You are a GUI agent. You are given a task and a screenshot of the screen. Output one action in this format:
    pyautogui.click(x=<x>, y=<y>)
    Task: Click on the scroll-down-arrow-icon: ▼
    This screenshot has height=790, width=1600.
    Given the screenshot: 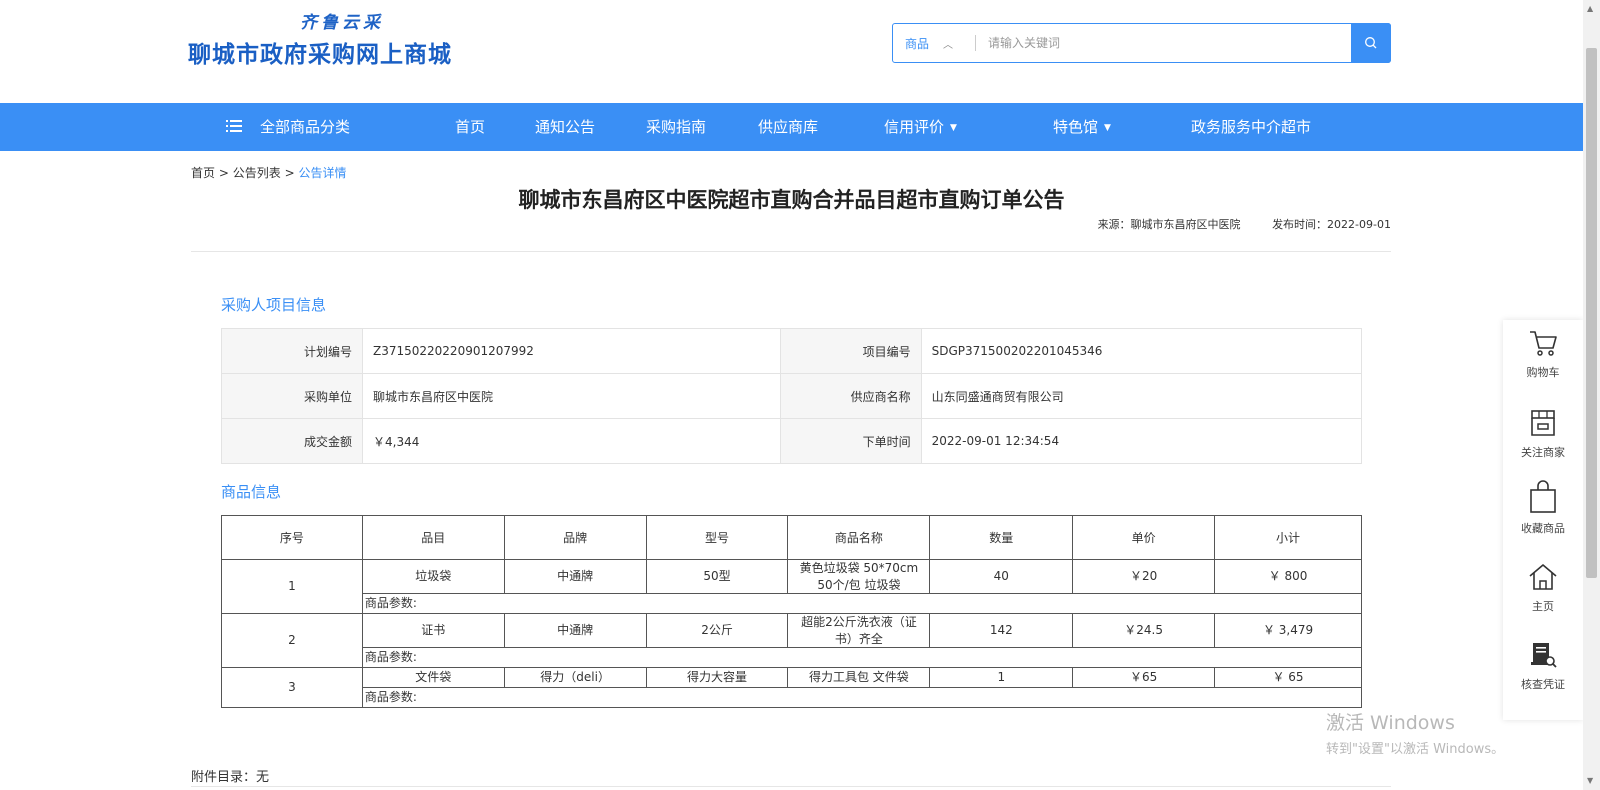 What is the action you would take?
    pyautogui.click(x=1590, y=780)
    